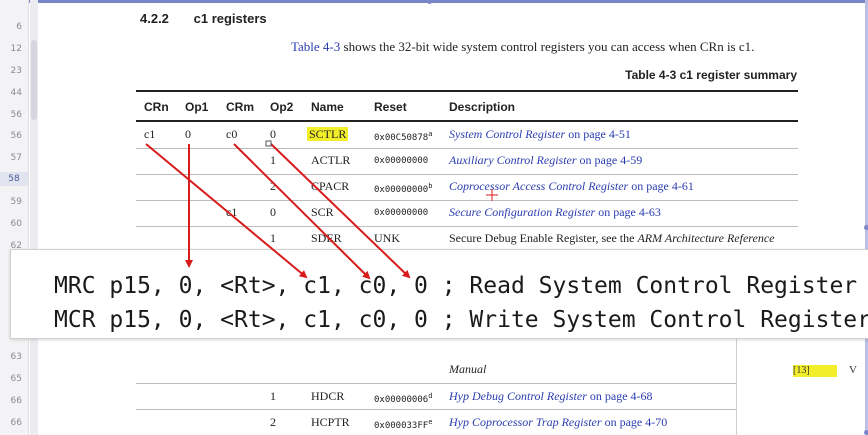 The image size is (868, 435). Describe the element at coordinates (16, 49) in the screenshot. I see `gutter-line-number: 12` at that location.